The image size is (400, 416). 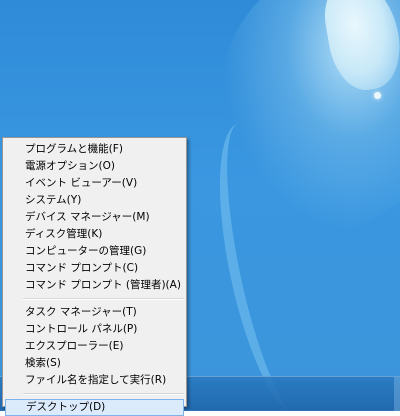 I want to click on menu-item-computer-management: コンピューターの管理(G), so click(x=94, y=251).